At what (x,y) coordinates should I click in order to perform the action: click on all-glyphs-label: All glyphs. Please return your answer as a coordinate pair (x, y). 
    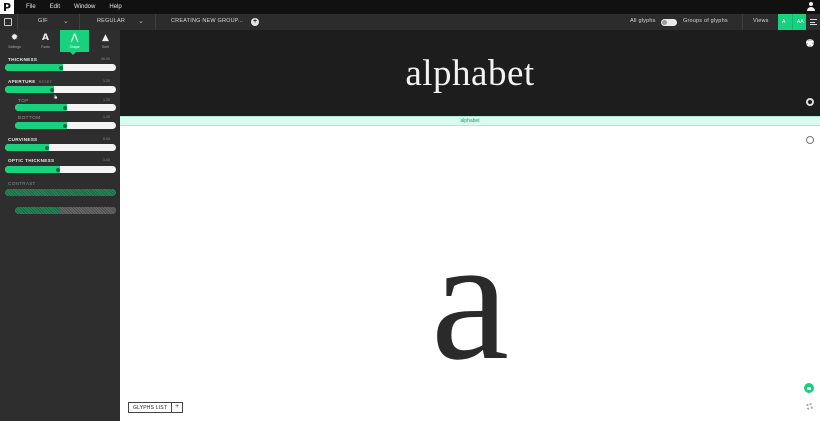
    Looking at the image, I should click on (643, 21).